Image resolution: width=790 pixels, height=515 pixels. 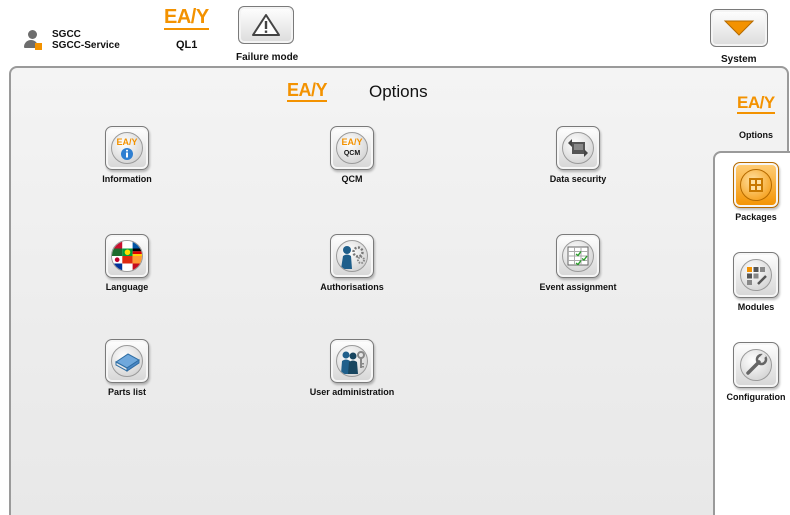 I want to click on book-icon, so click(x=127, y=361).